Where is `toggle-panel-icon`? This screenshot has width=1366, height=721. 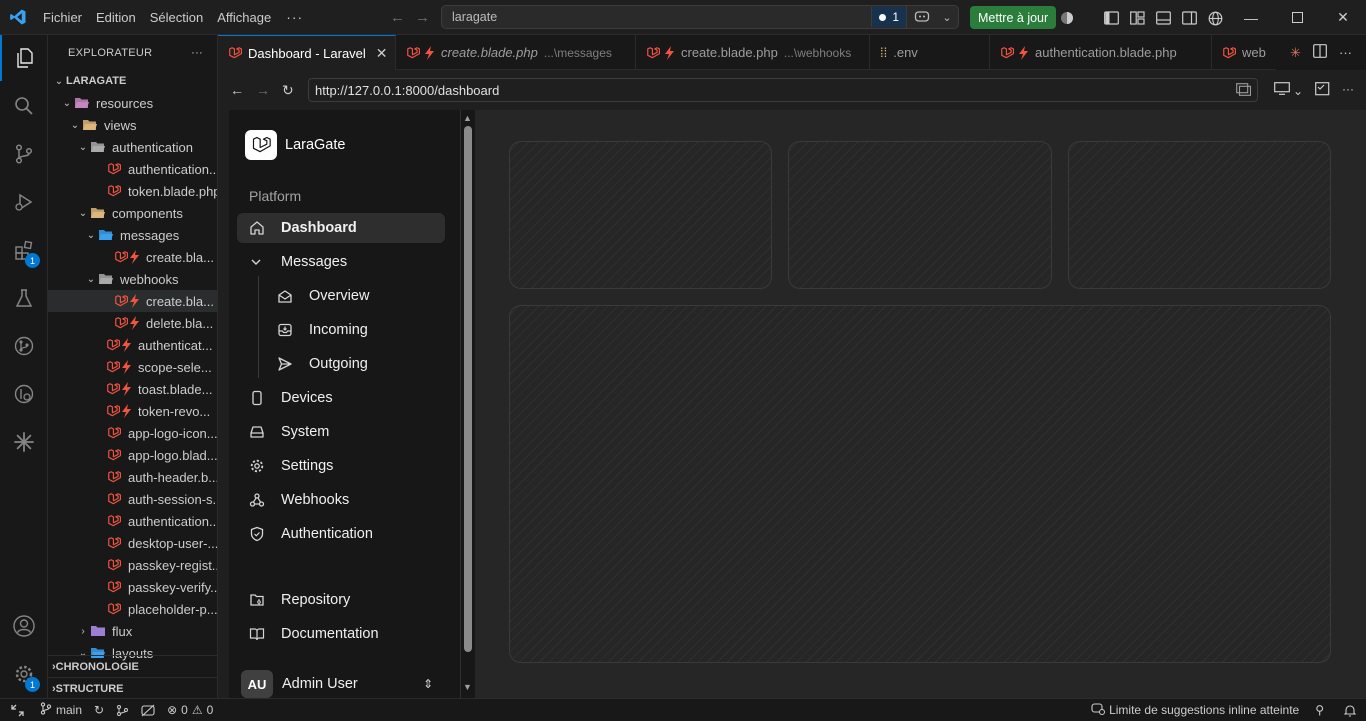 toggle-panel-icon is located at coordinates (1163, 17).